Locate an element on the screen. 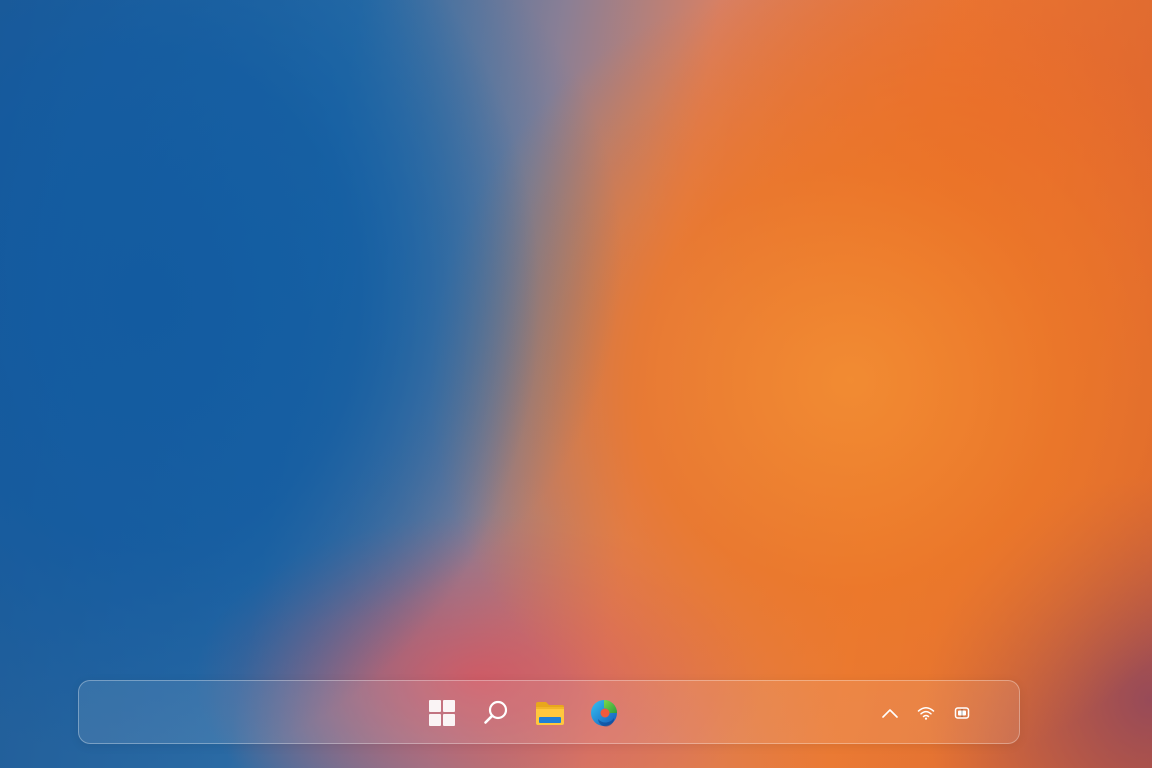 The width and height of the screenshot is (1152, 768). taskbar-pinned-apps is located at coordinates (523, 713).